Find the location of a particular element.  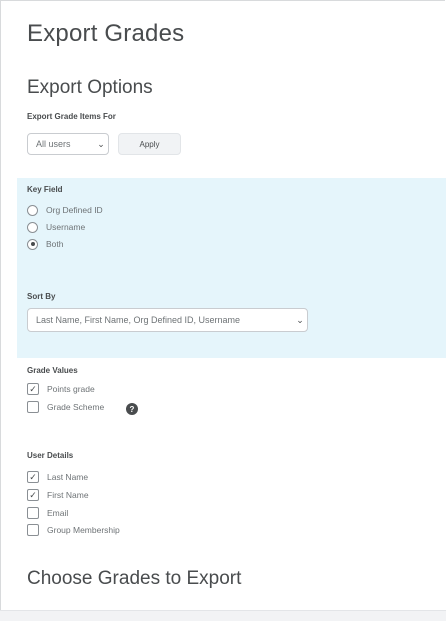

users-select-value: All users is located at coordinates (53, 144).